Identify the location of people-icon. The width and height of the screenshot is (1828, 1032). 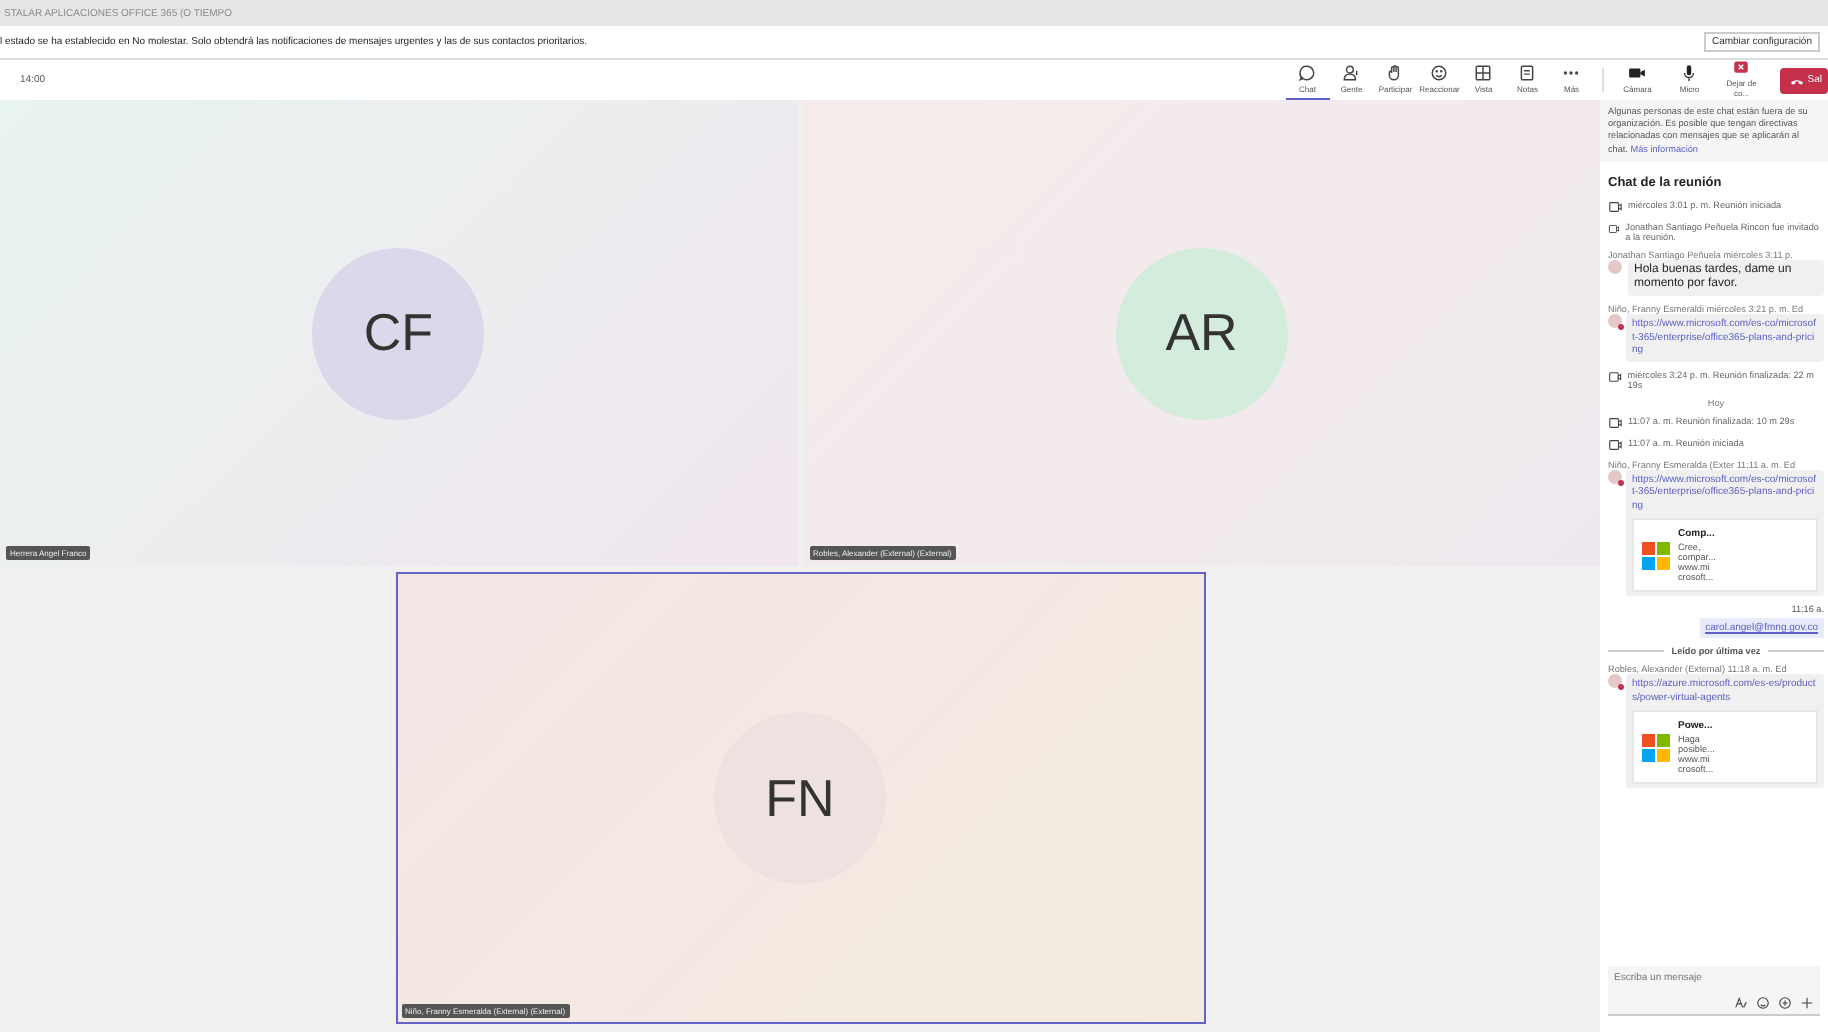
(1351, 72).